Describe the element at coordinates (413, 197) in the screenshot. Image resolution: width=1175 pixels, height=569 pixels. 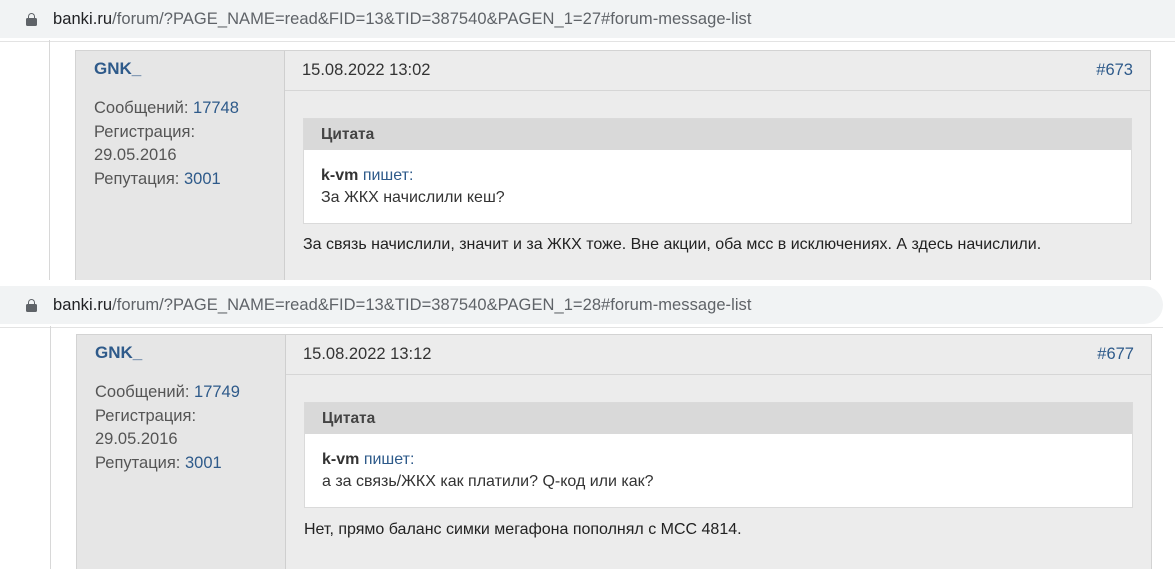
I see `quote-text: За ЖКХ начислили кеш?` at that location.